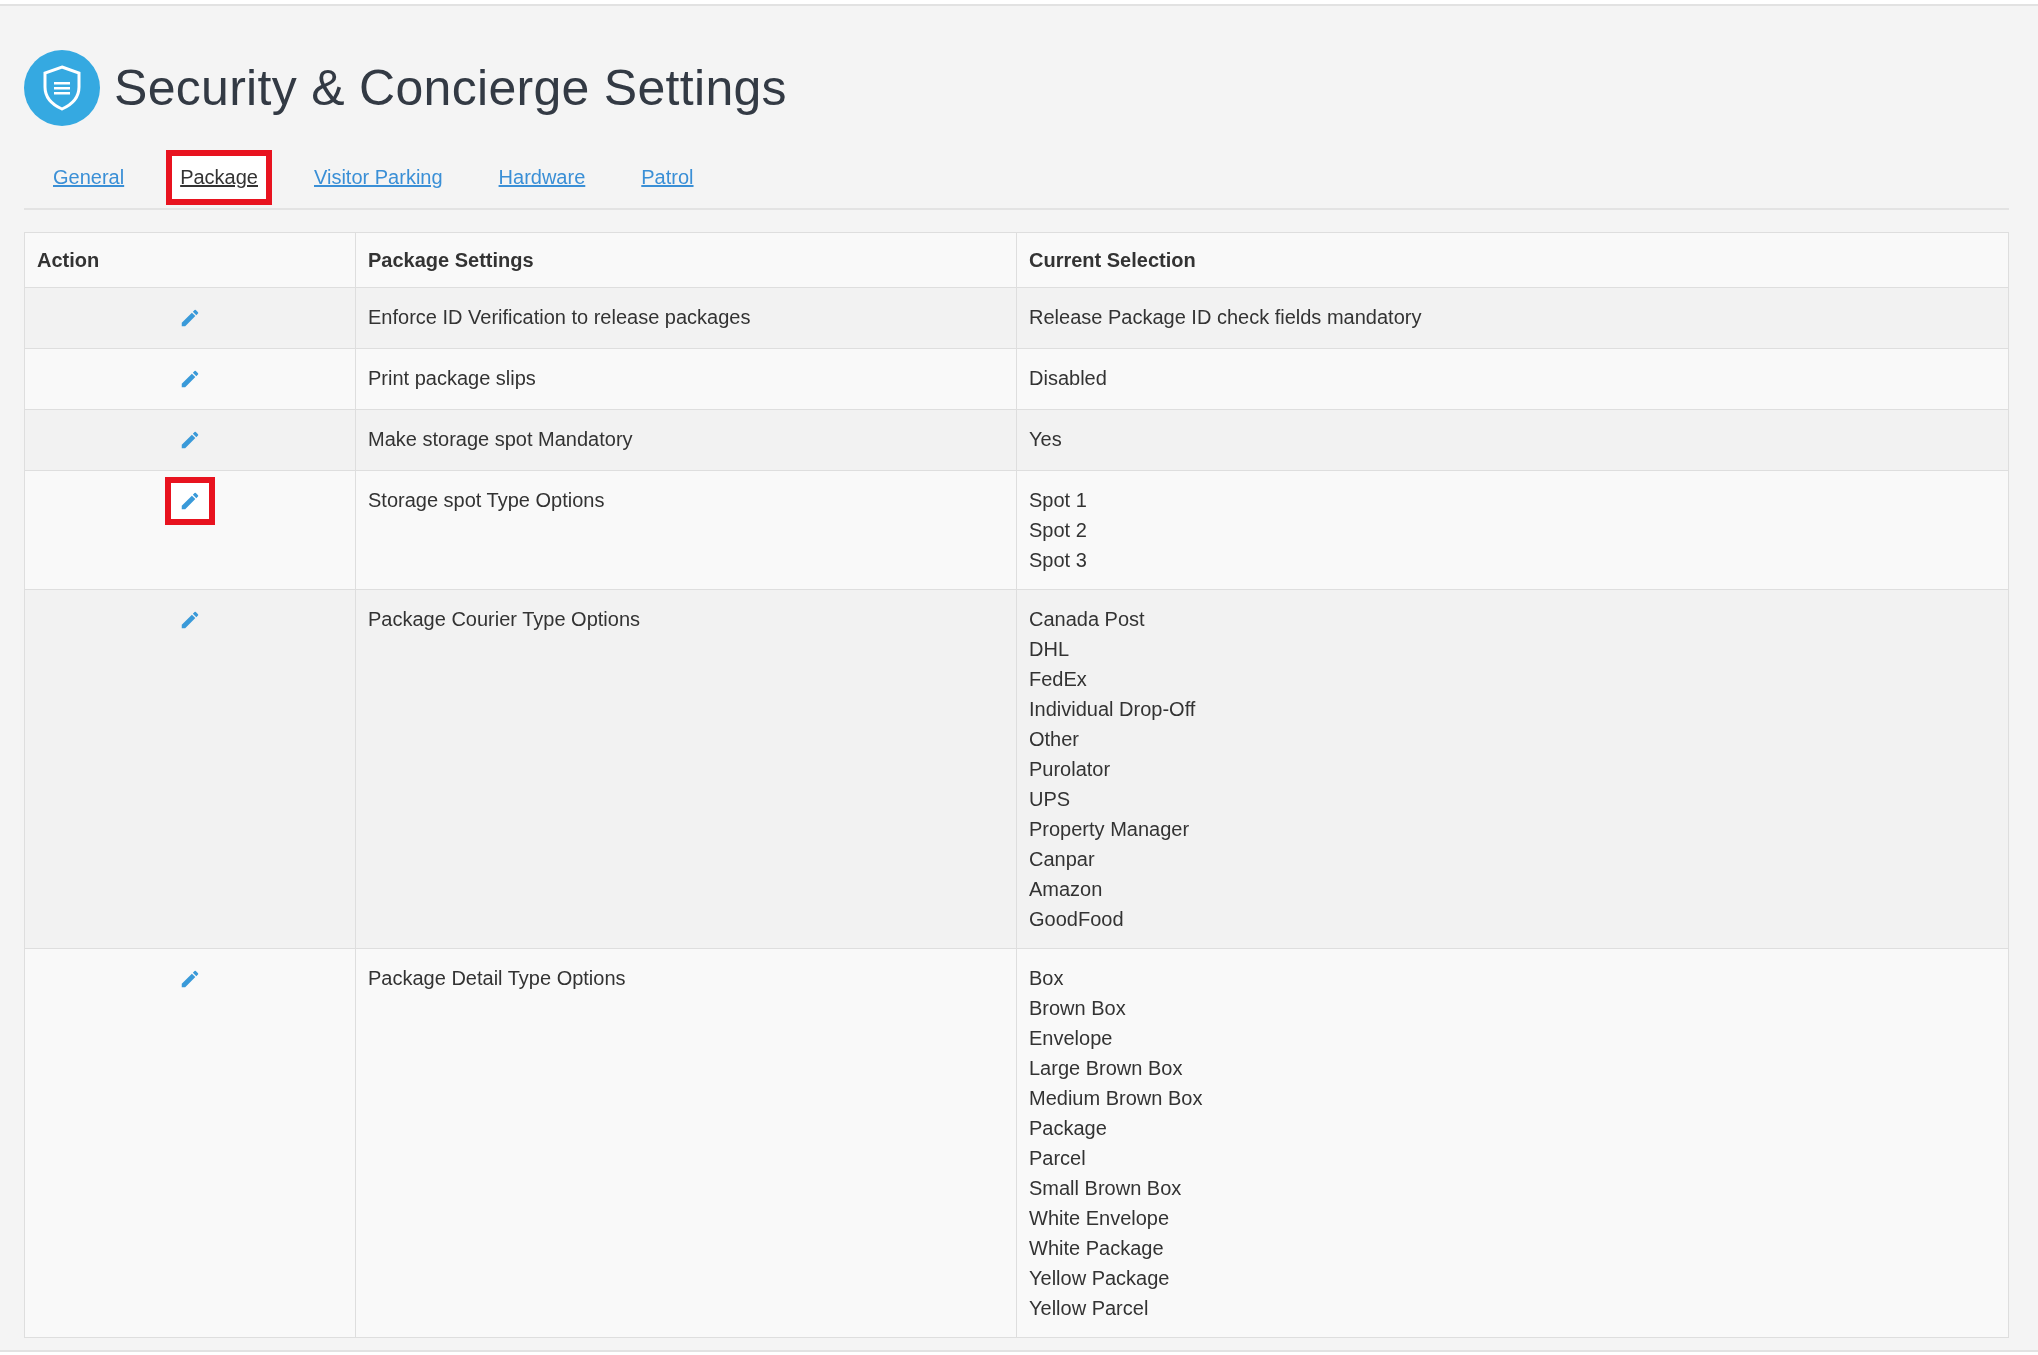  I want to click on current-value: Disabled, so click(1068, 378).